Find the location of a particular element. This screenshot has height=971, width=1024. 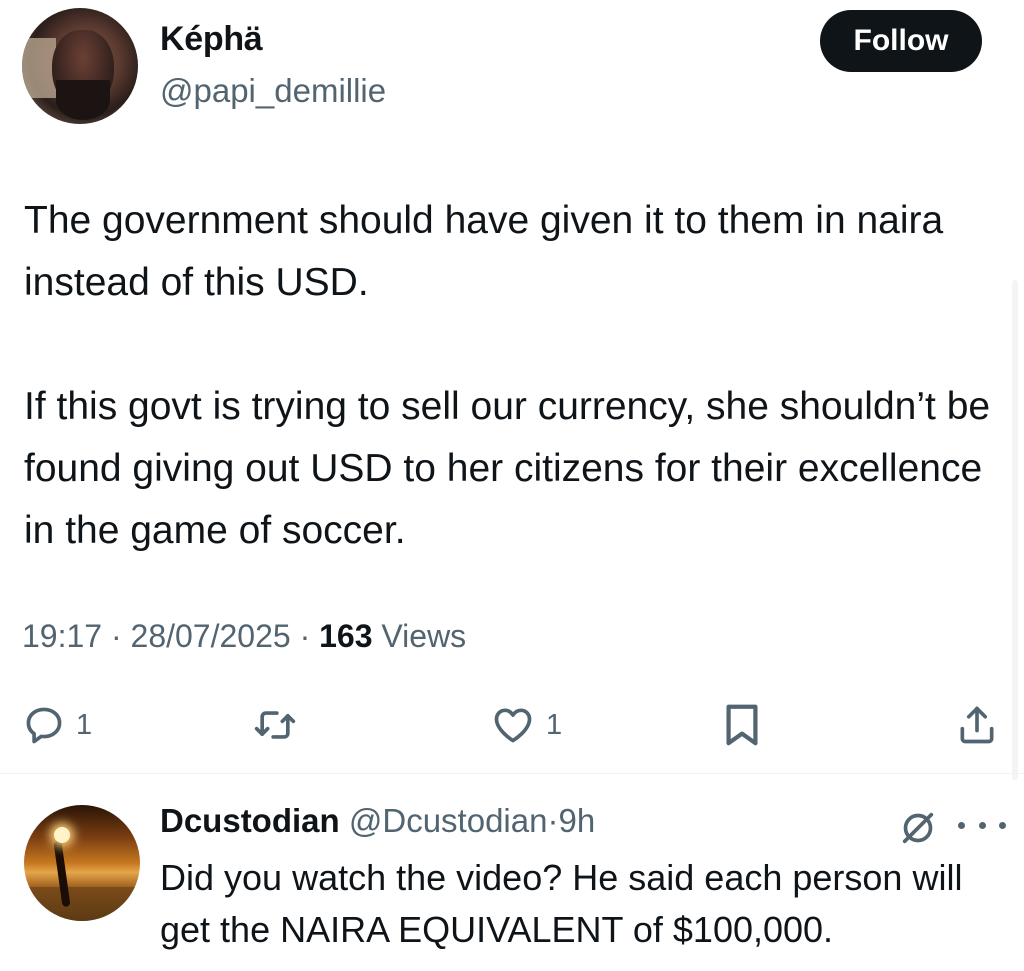

reply-display-name: Dcustodian is located at coordinates (250, 820).